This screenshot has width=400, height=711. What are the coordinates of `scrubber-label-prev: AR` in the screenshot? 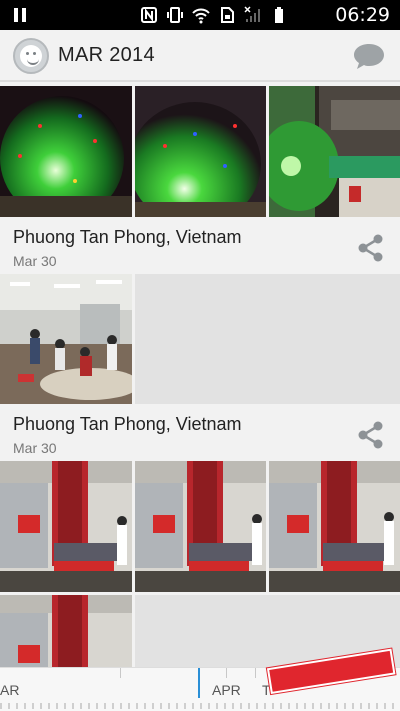 It's located at (9, 690).